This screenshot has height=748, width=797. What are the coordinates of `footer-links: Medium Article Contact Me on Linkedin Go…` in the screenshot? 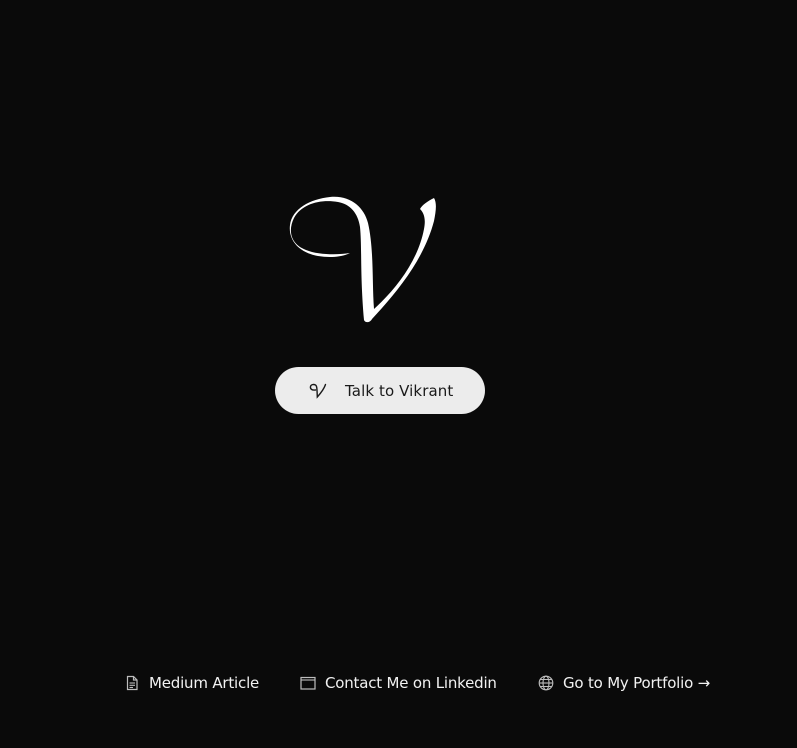 It's located at (398, 683).